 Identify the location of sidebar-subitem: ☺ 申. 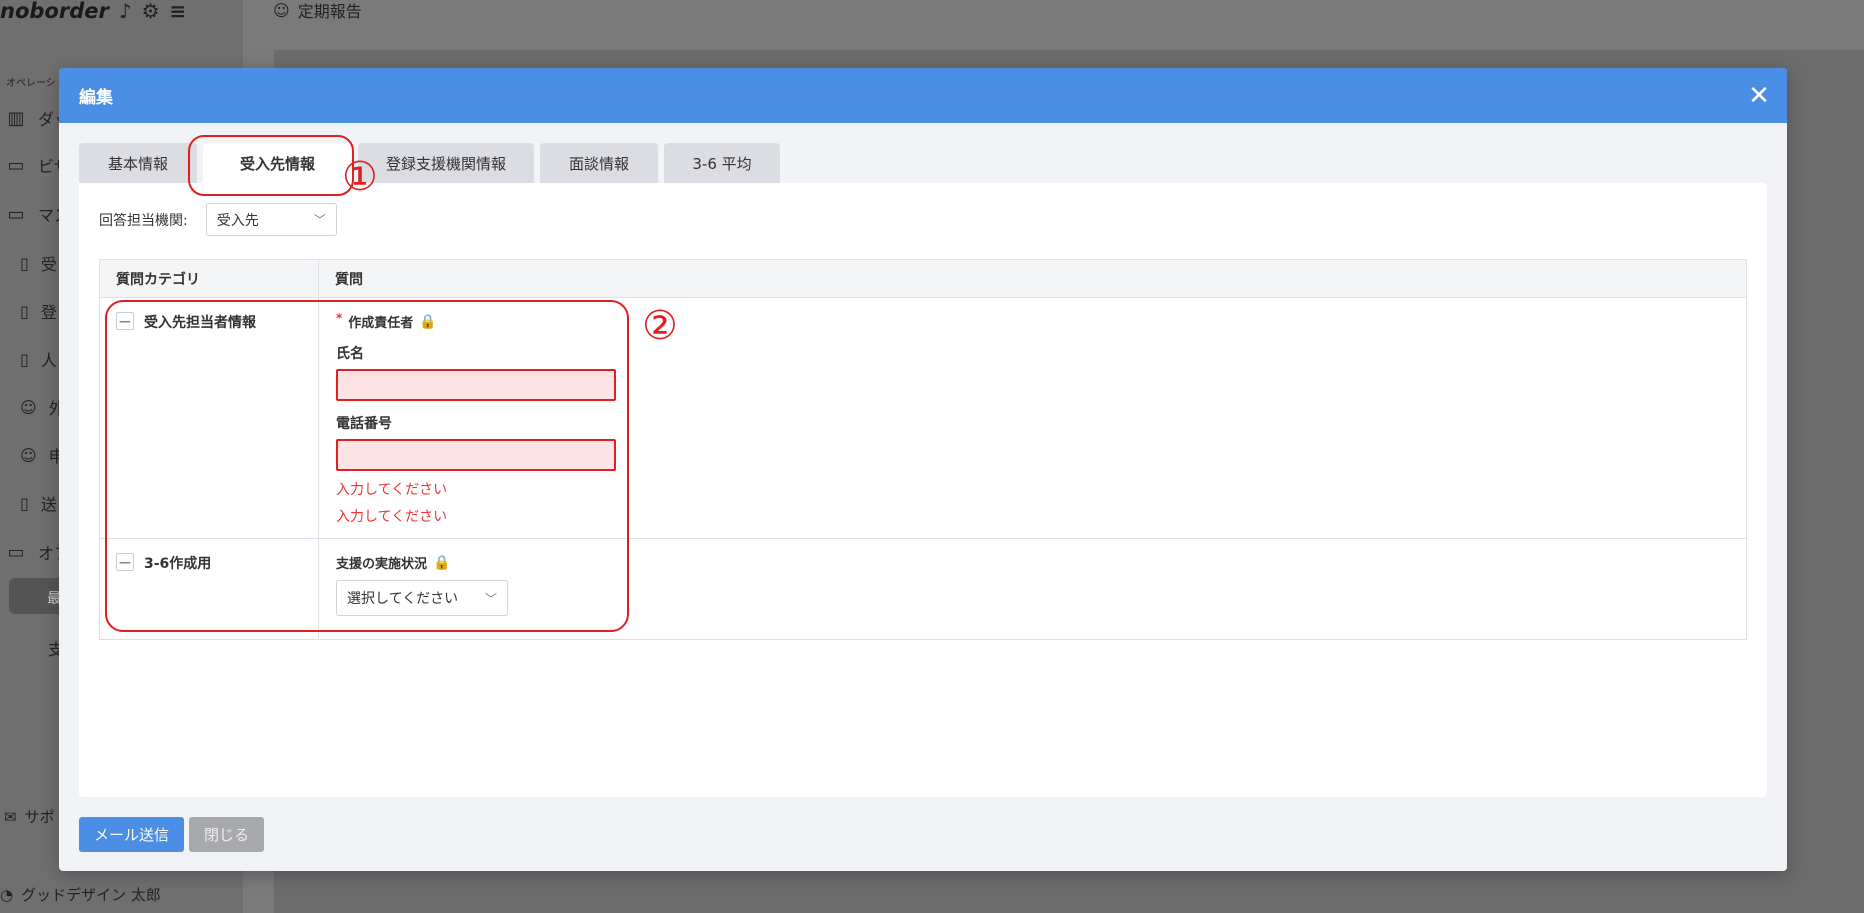
(42, 456).